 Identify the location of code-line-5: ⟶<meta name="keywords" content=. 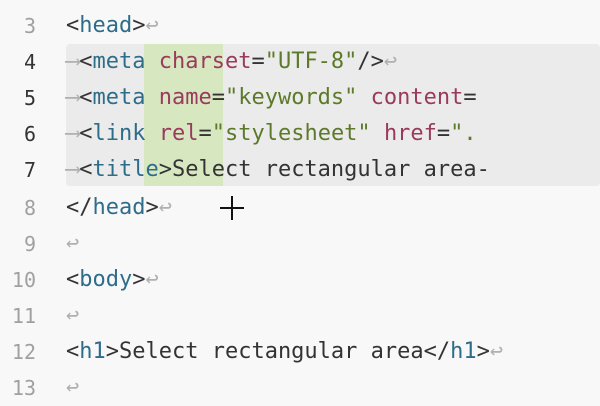
(271, 98).